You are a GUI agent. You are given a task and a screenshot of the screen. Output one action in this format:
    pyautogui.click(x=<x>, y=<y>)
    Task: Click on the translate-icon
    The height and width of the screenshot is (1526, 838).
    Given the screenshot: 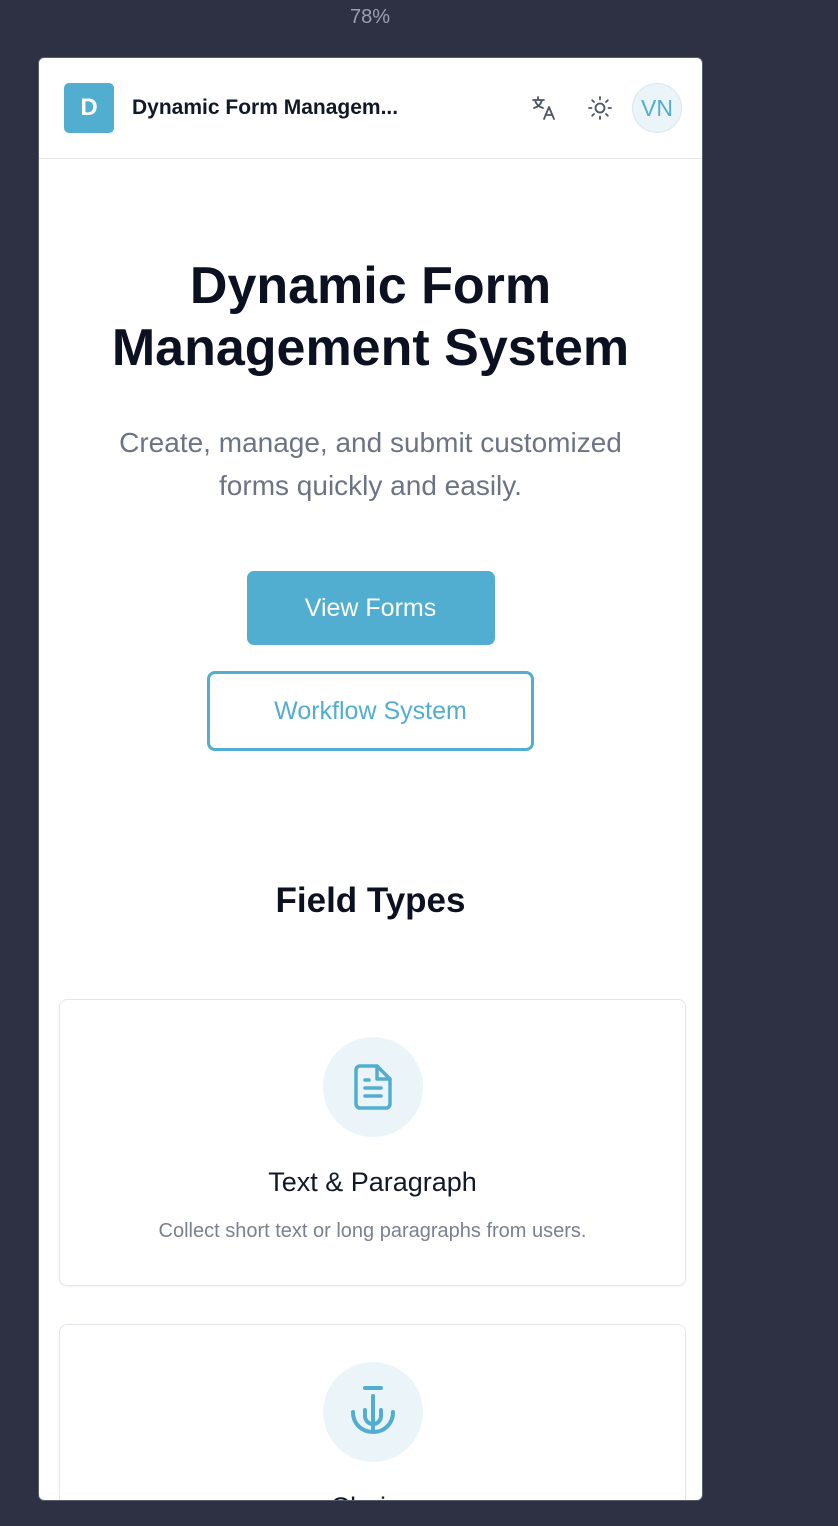 What is the action you would take?
    pyautogui.click(x=543, y=108)
    